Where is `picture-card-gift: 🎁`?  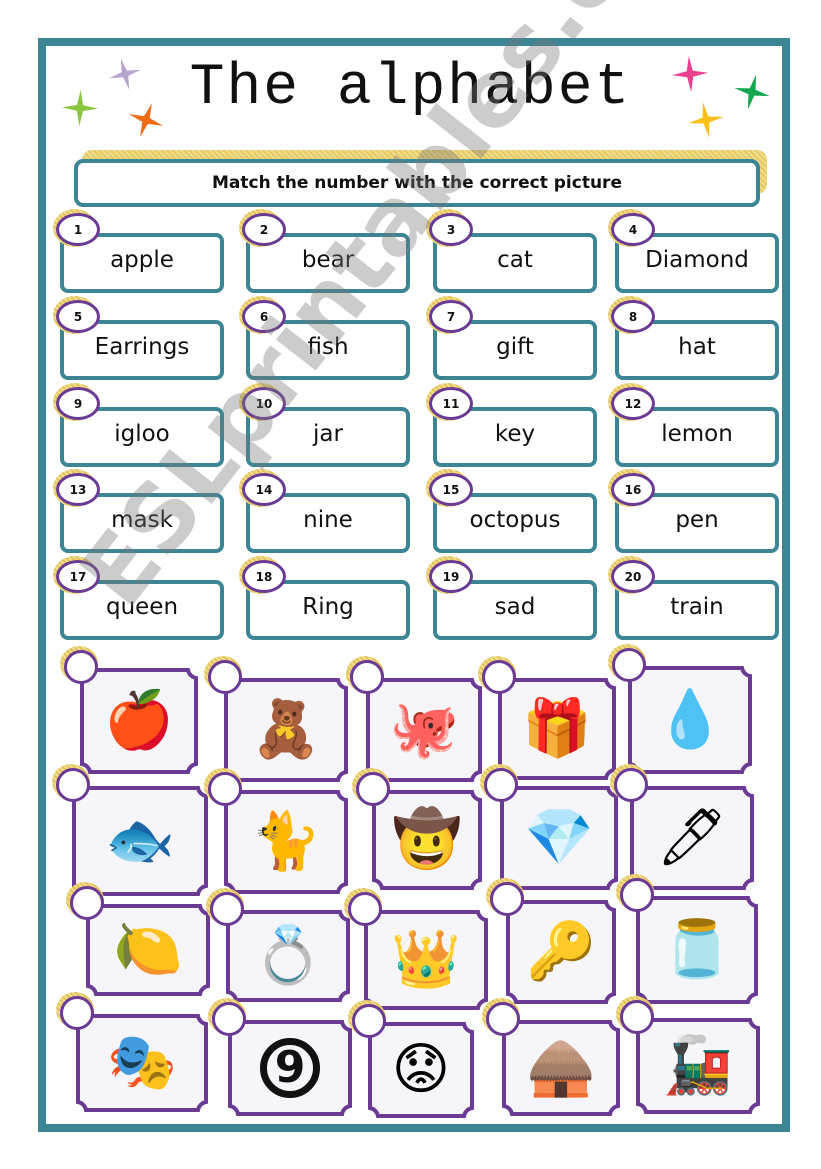 picture-card-gift: 🎁 is located at coordinates (557, 729).